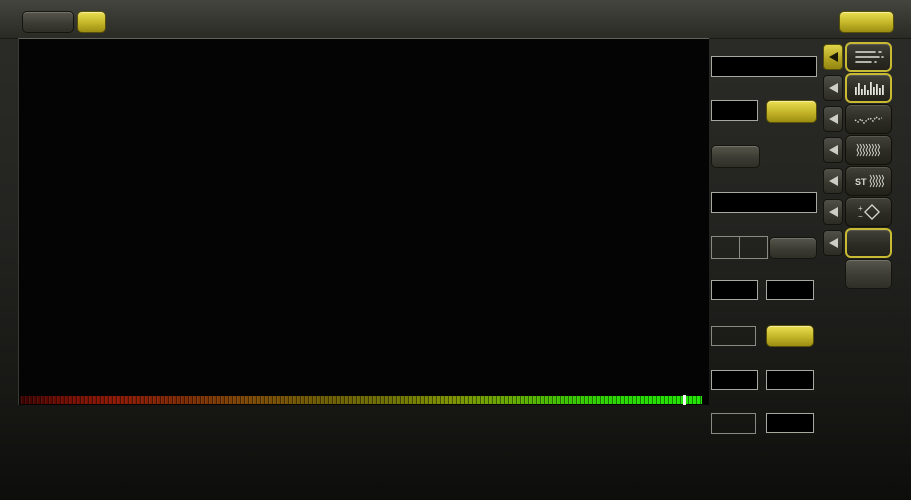 This screenshot has height=500, width=911. What do you see at coordinates (91, 22) in the screenshot?
I see `horizontal-arrows-button` at bounding box center [91, 22].